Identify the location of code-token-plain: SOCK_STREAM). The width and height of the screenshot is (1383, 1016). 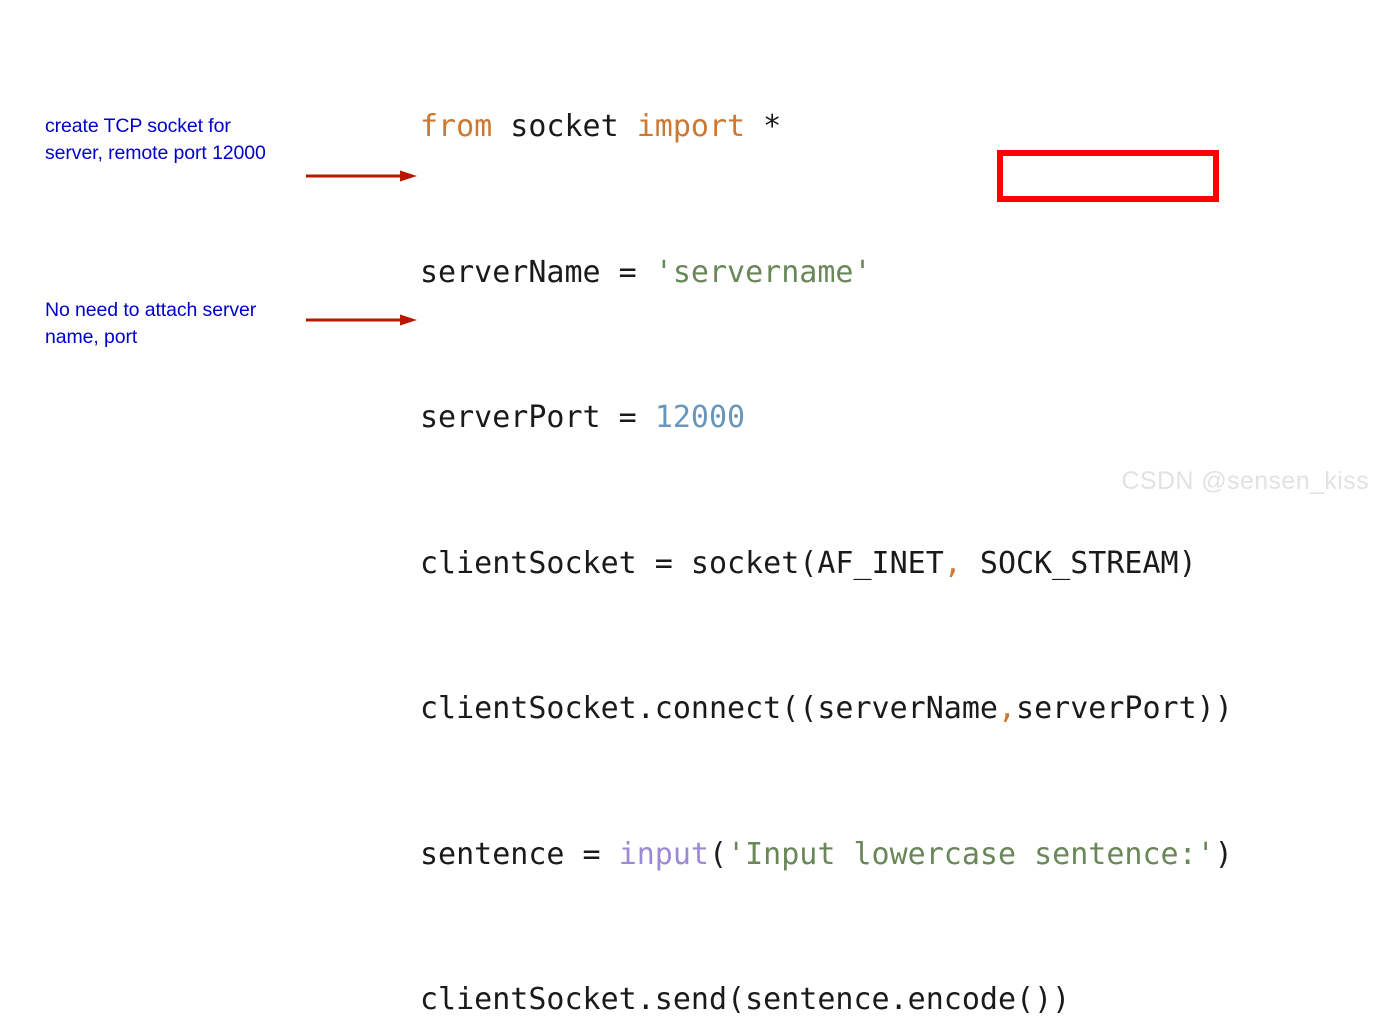
(1079, 563).